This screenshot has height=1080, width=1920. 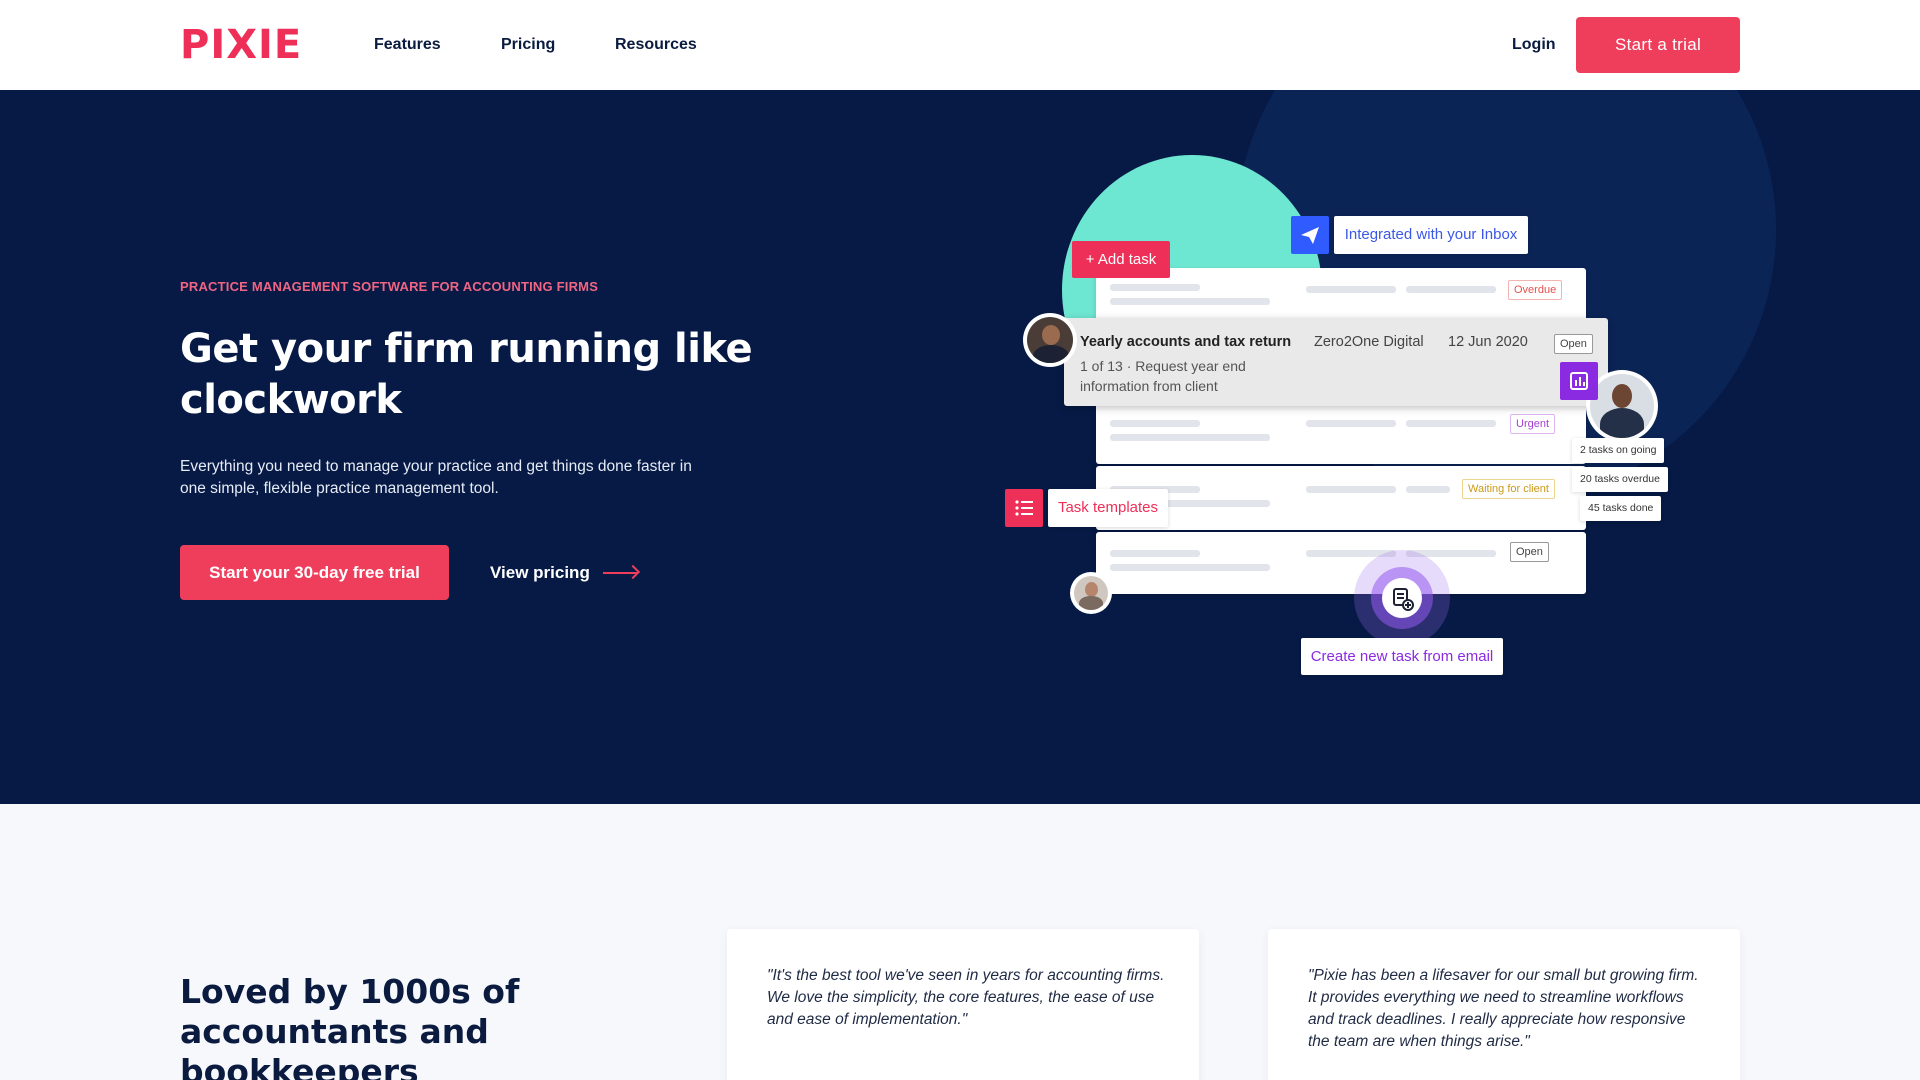 What do you see at coordinates (1621, 508) in the screenshot?
I see `stat-tasks-done: 45 tasks done` at bounding box center [1621, 508].